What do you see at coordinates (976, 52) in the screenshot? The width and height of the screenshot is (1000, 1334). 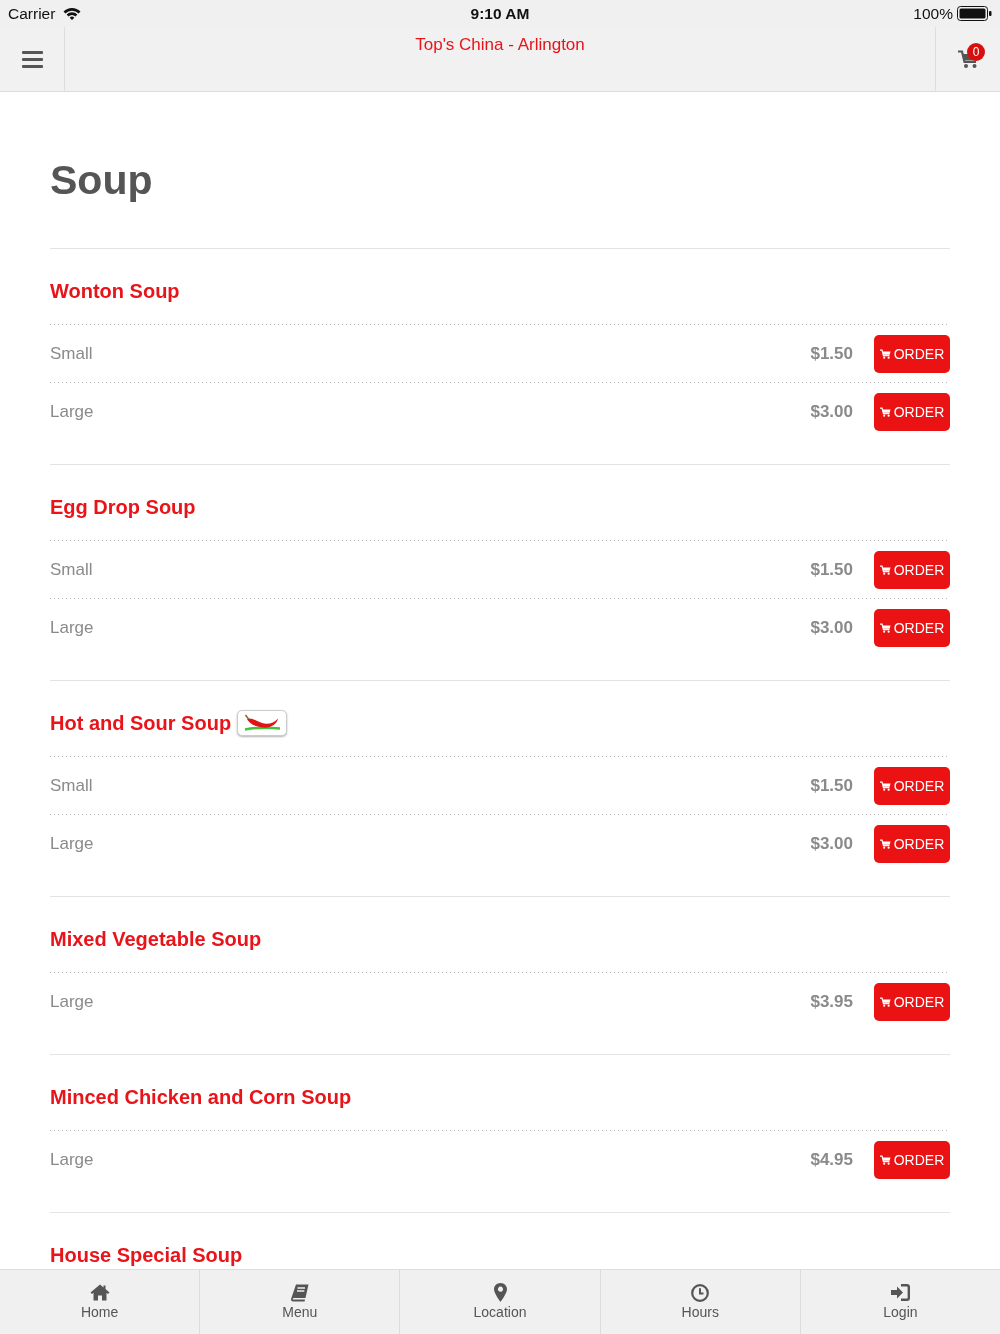 I see `cart-count-badge: 0` at bounding box center [976, 52].